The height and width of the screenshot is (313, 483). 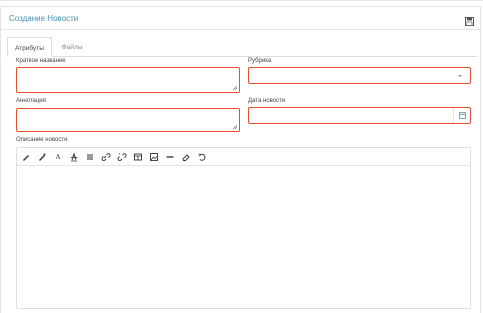 What do you see at coordinates (42, 140) in the screenshot?
I see `description-label: Описание новости` at bounding box center [42, 140].